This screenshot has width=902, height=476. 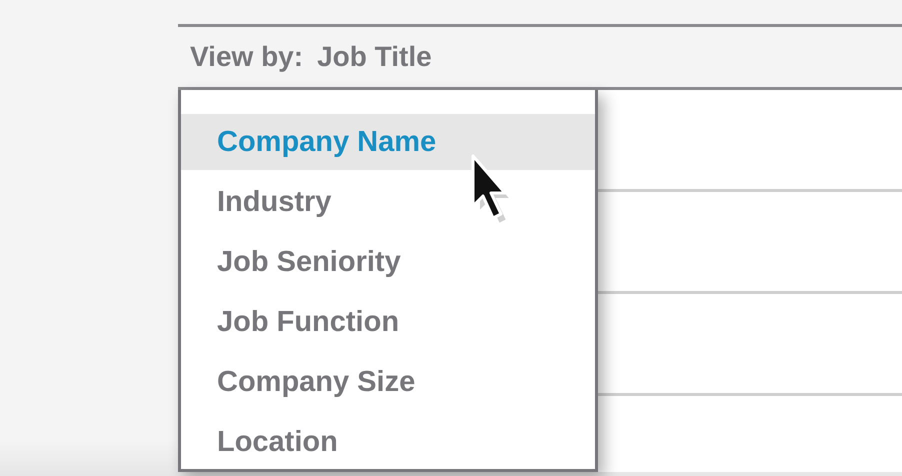 I want to click on menu-item: Company Size, so click(x=388, y=382).